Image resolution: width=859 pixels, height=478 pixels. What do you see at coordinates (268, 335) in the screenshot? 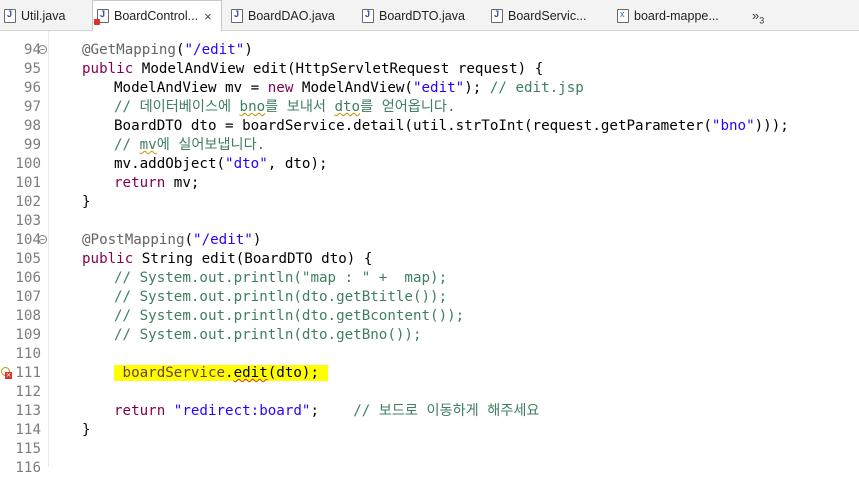
I see `code-text: // System.out.println(dto.getBno());` at bounding box center [268, 335].